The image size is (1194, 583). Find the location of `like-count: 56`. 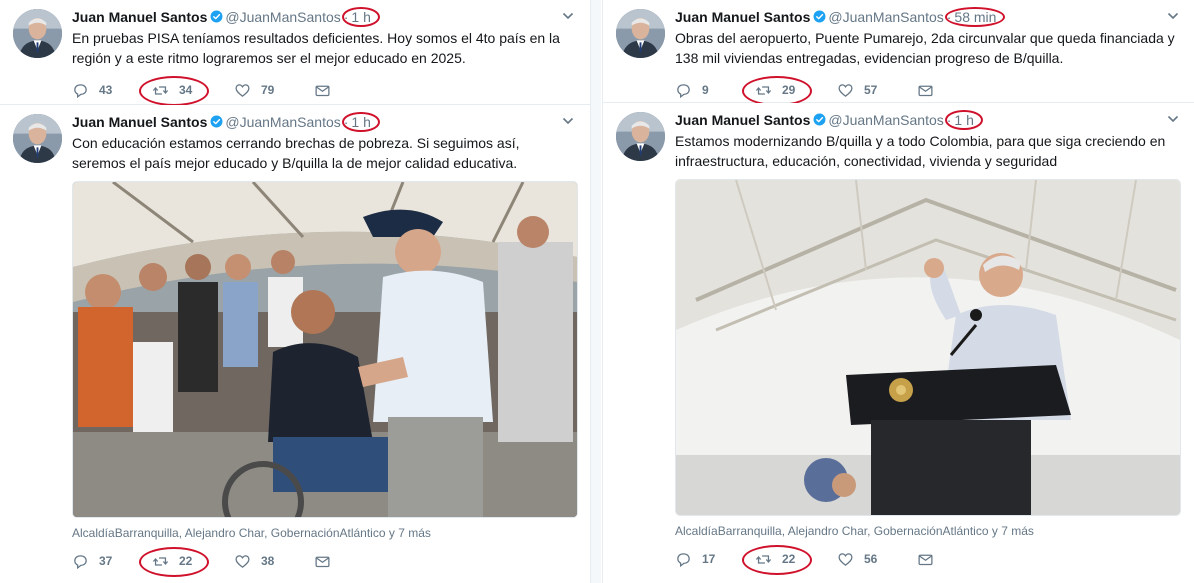

like-count: 56 is located at coordinates (871, 559).